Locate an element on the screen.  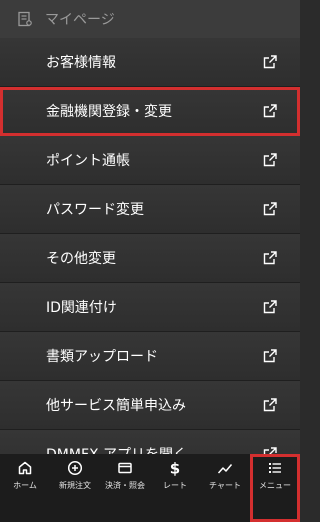
menu-item-other-services: 他サービス簡単申込み is located at coordinates (150, 405).